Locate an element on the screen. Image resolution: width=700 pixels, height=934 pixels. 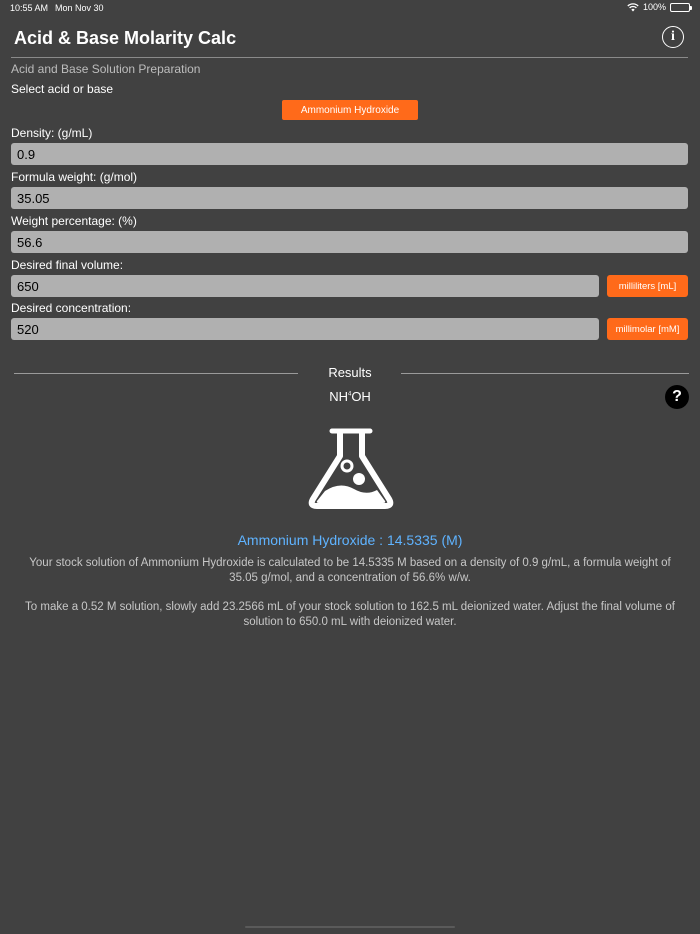
density-label: Density: (g/mL) is located at coordinates (52, 133).